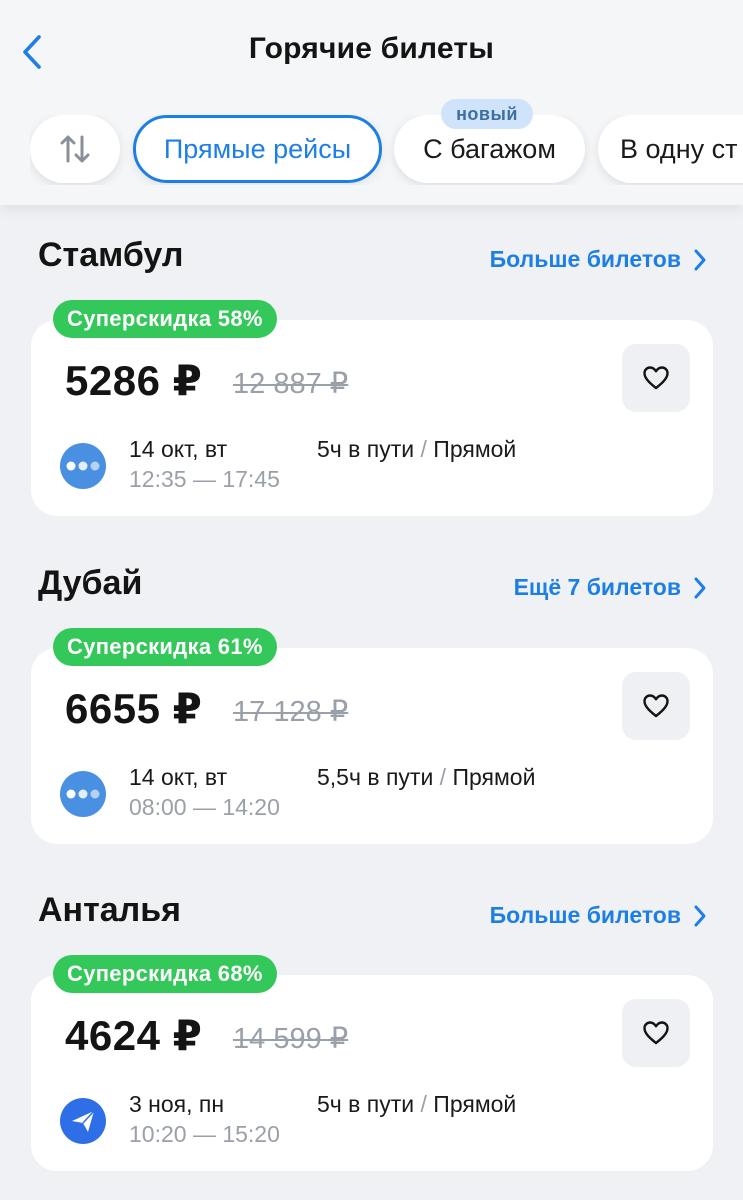 This screenshot has width=743, height=1200. What do you see at coordinates (375, 777) in the screenshot?
I see `duration-text: 5,5ч в пути` at bounding box center [375, 777].